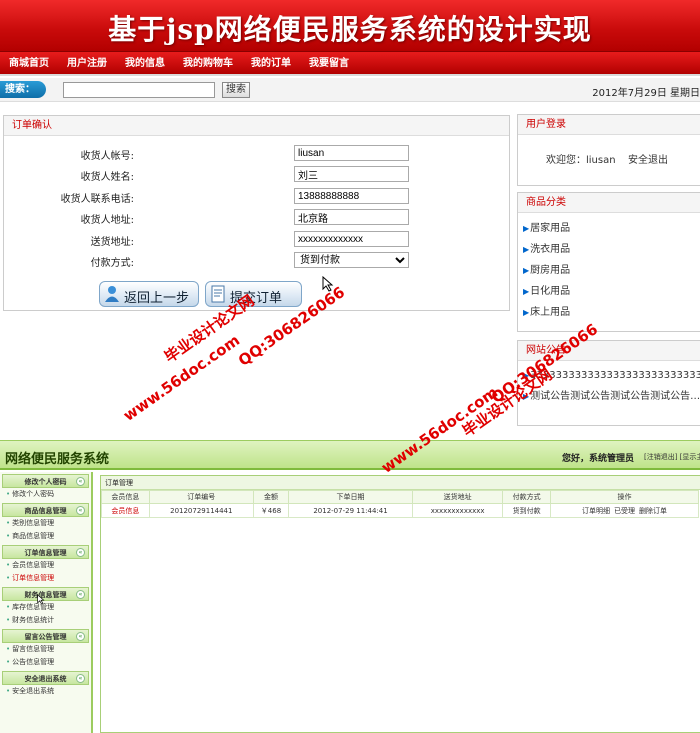 The height and width of the screenshot is (733, 700). What do you see at coordinates (609, 249) in the screenshot?
I see `category-item: ▶洗衣用品` at bounding box center [609, 249].